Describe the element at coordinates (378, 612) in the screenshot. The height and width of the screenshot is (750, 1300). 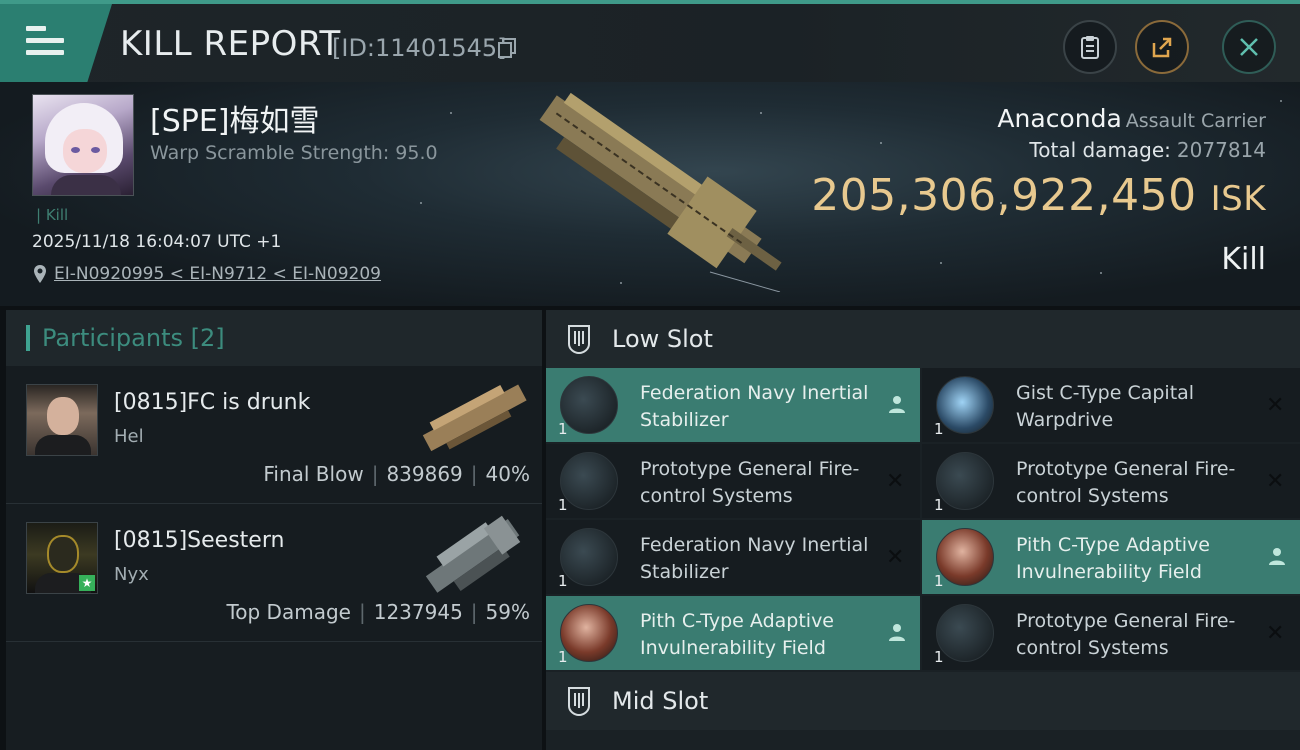
I see `participant-stats: Top Damage | 1237945 | 59%` at that location.